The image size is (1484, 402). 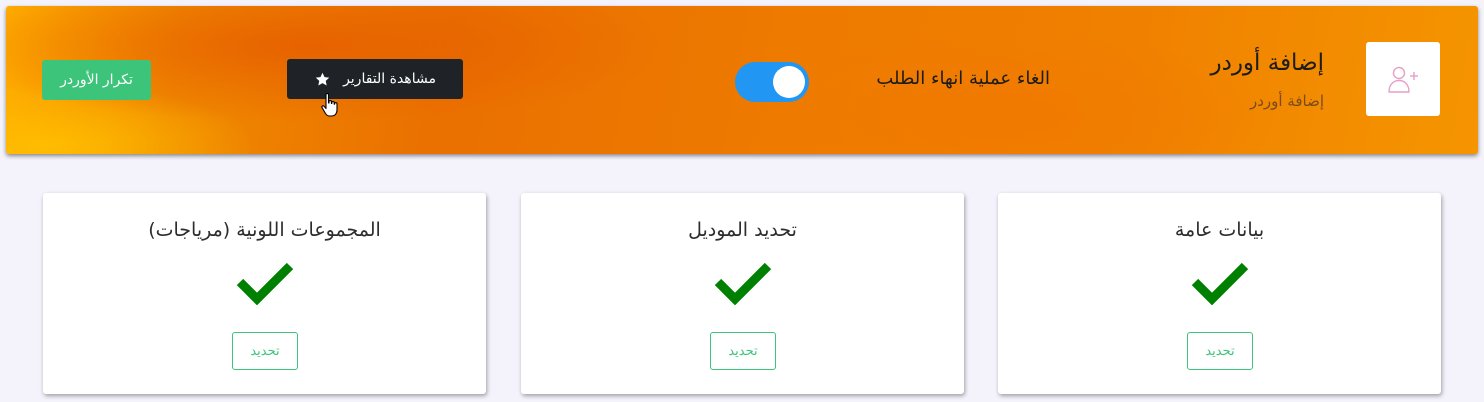 What do you see at coordinates (743, 351) in the screenshot?
I see `select-model-button: تحديد` at bounding box center [743, 351].